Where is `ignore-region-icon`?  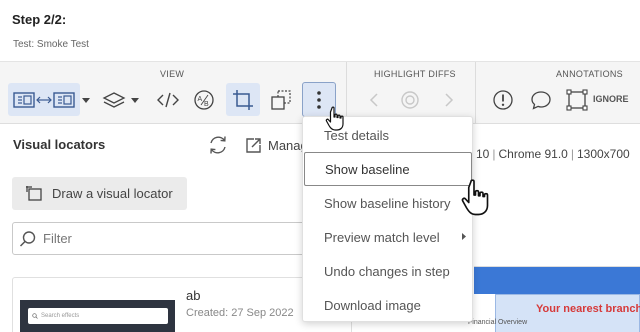 ignore-region-icon is located at coordinates (577, 99).